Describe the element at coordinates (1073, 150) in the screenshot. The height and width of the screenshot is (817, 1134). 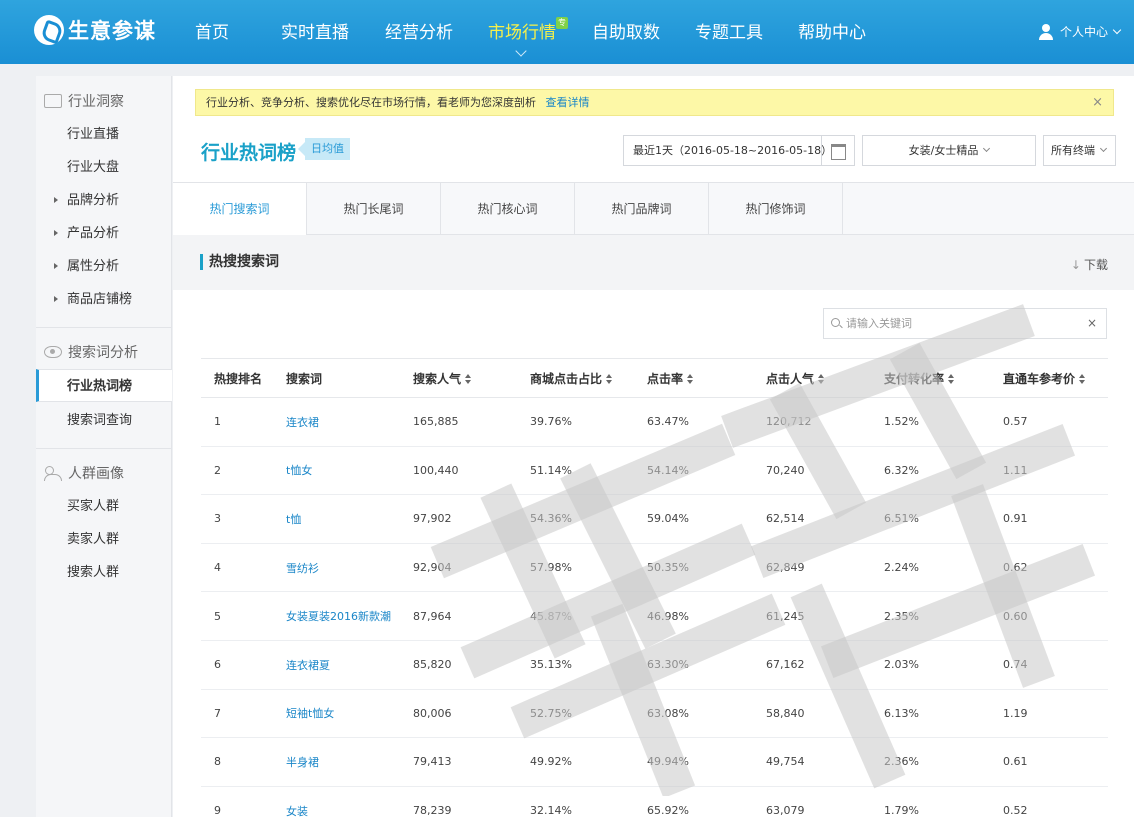
I see `terminal-value: 所有终端` at that location.